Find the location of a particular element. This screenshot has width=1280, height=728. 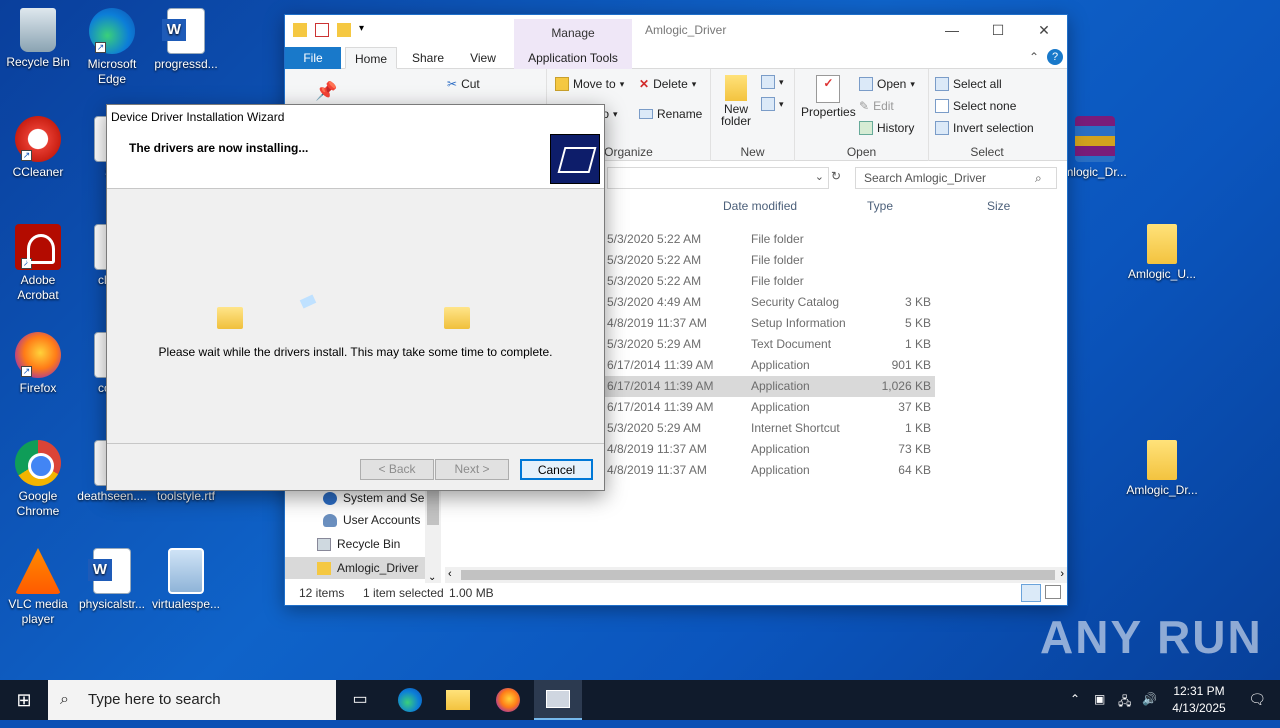

manage-context-tab: Manage is located at coordinates (573, 33).